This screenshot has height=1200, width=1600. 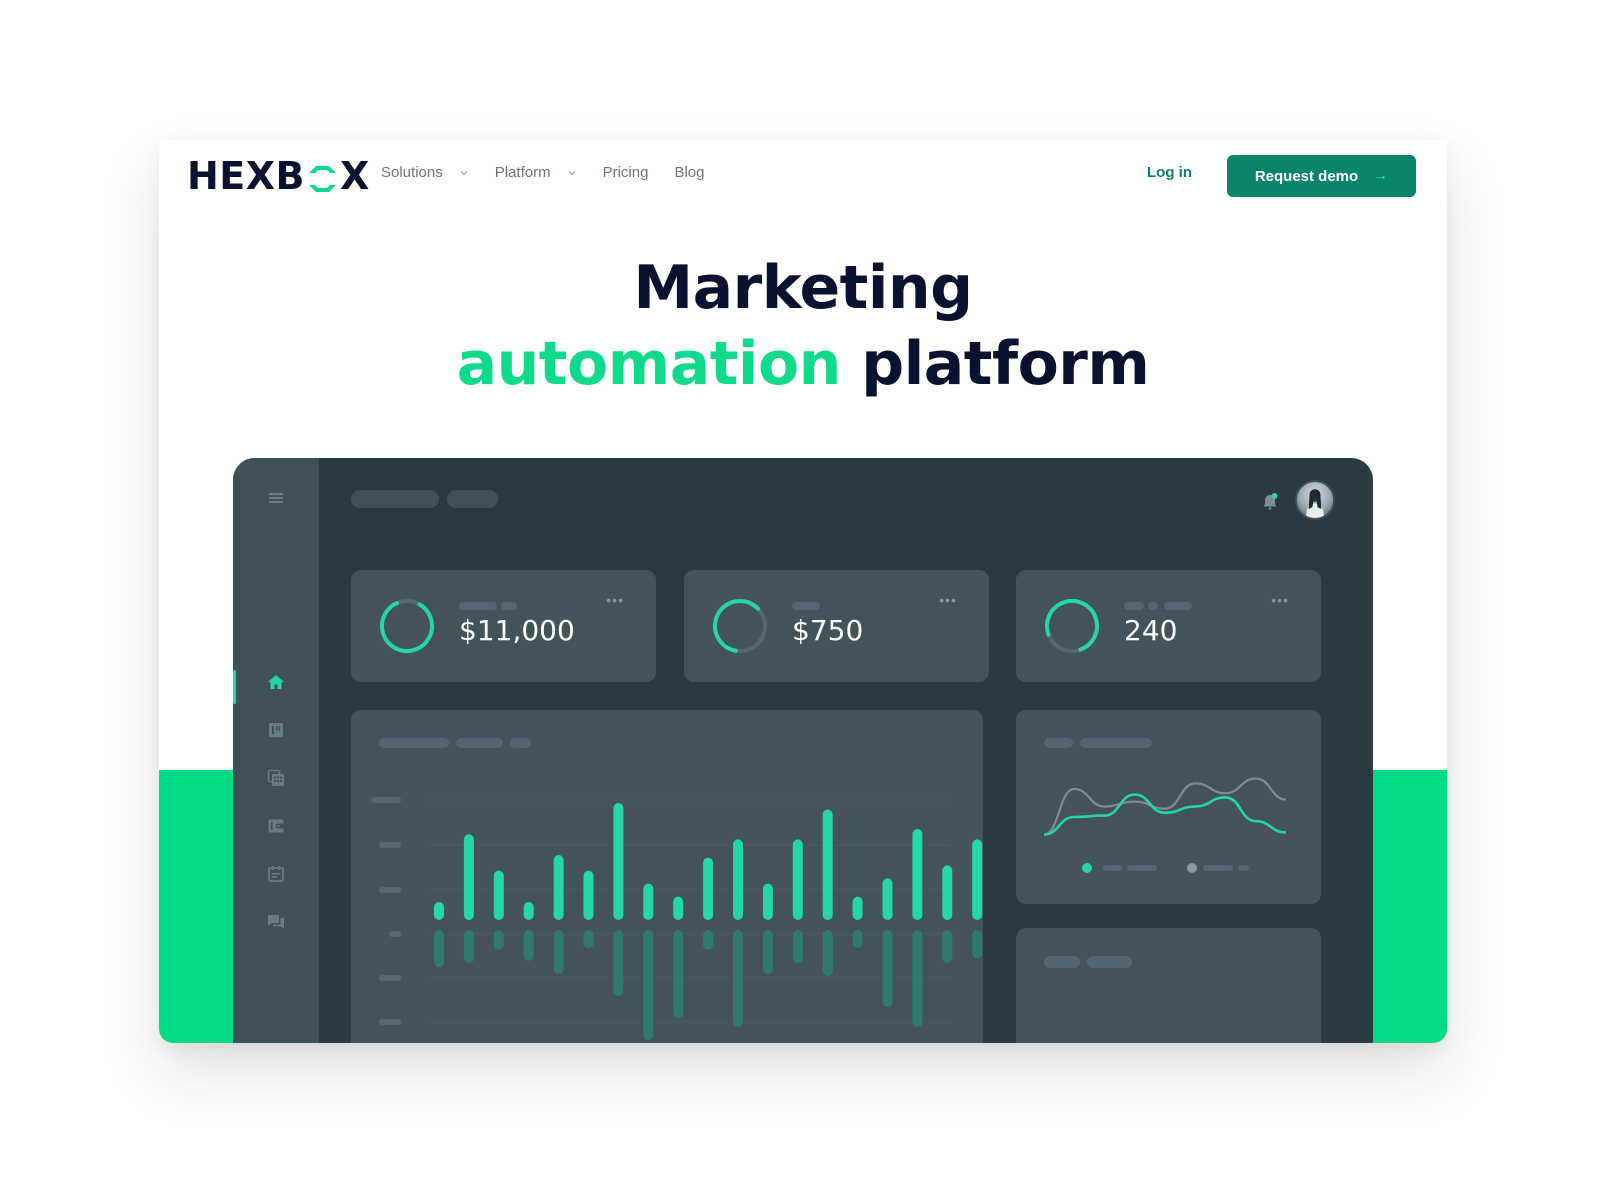 What do you see at coordinates (1321, 176) in the screenshot?
I see `request-demo-button: Request demo →` at bounding box center [1321, 176].